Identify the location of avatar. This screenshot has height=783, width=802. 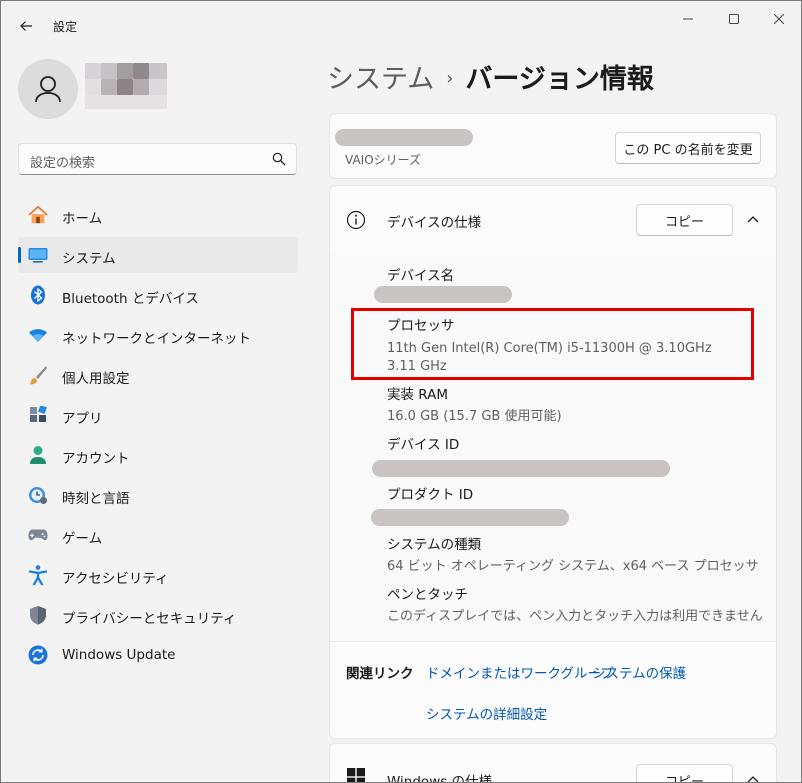
(48, 89).